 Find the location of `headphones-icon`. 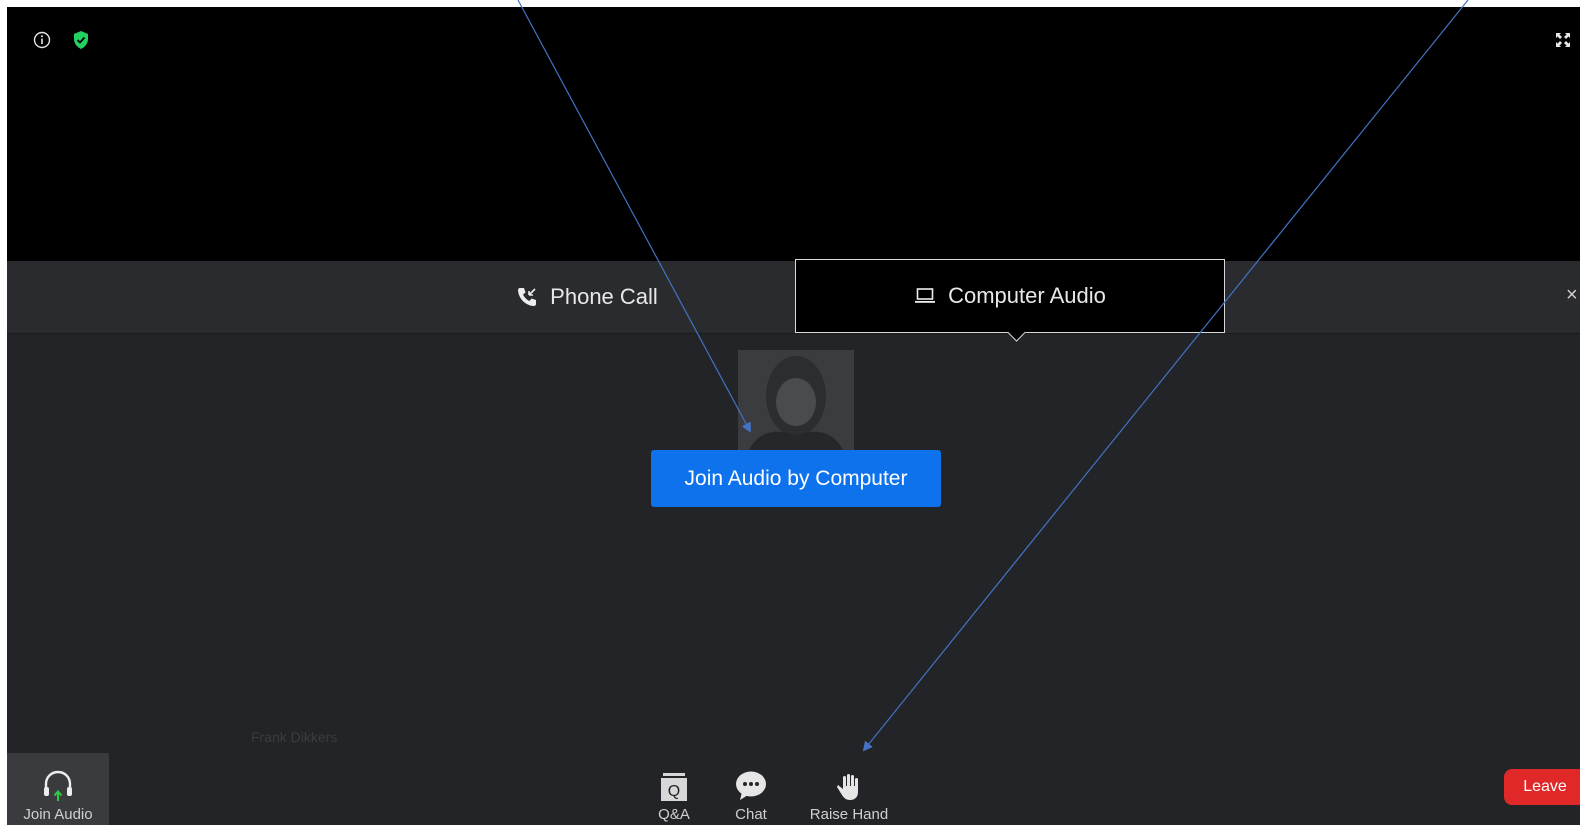

headphones-icon is located at coordinates (58, 785).